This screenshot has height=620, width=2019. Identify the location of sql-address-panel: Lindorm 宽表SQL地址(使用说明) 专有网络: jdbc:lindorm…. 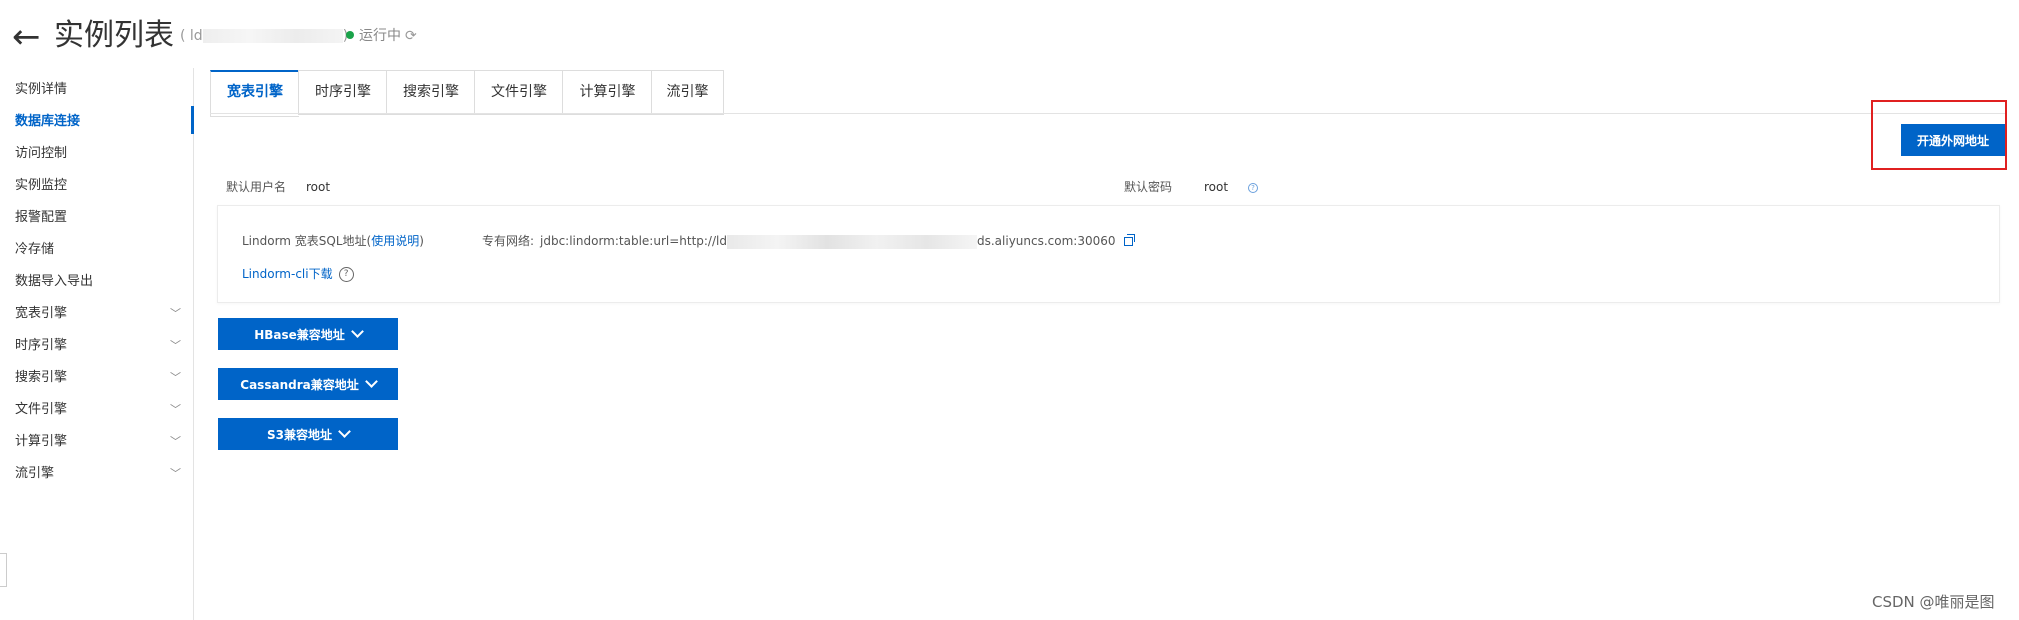
(1108, 254).